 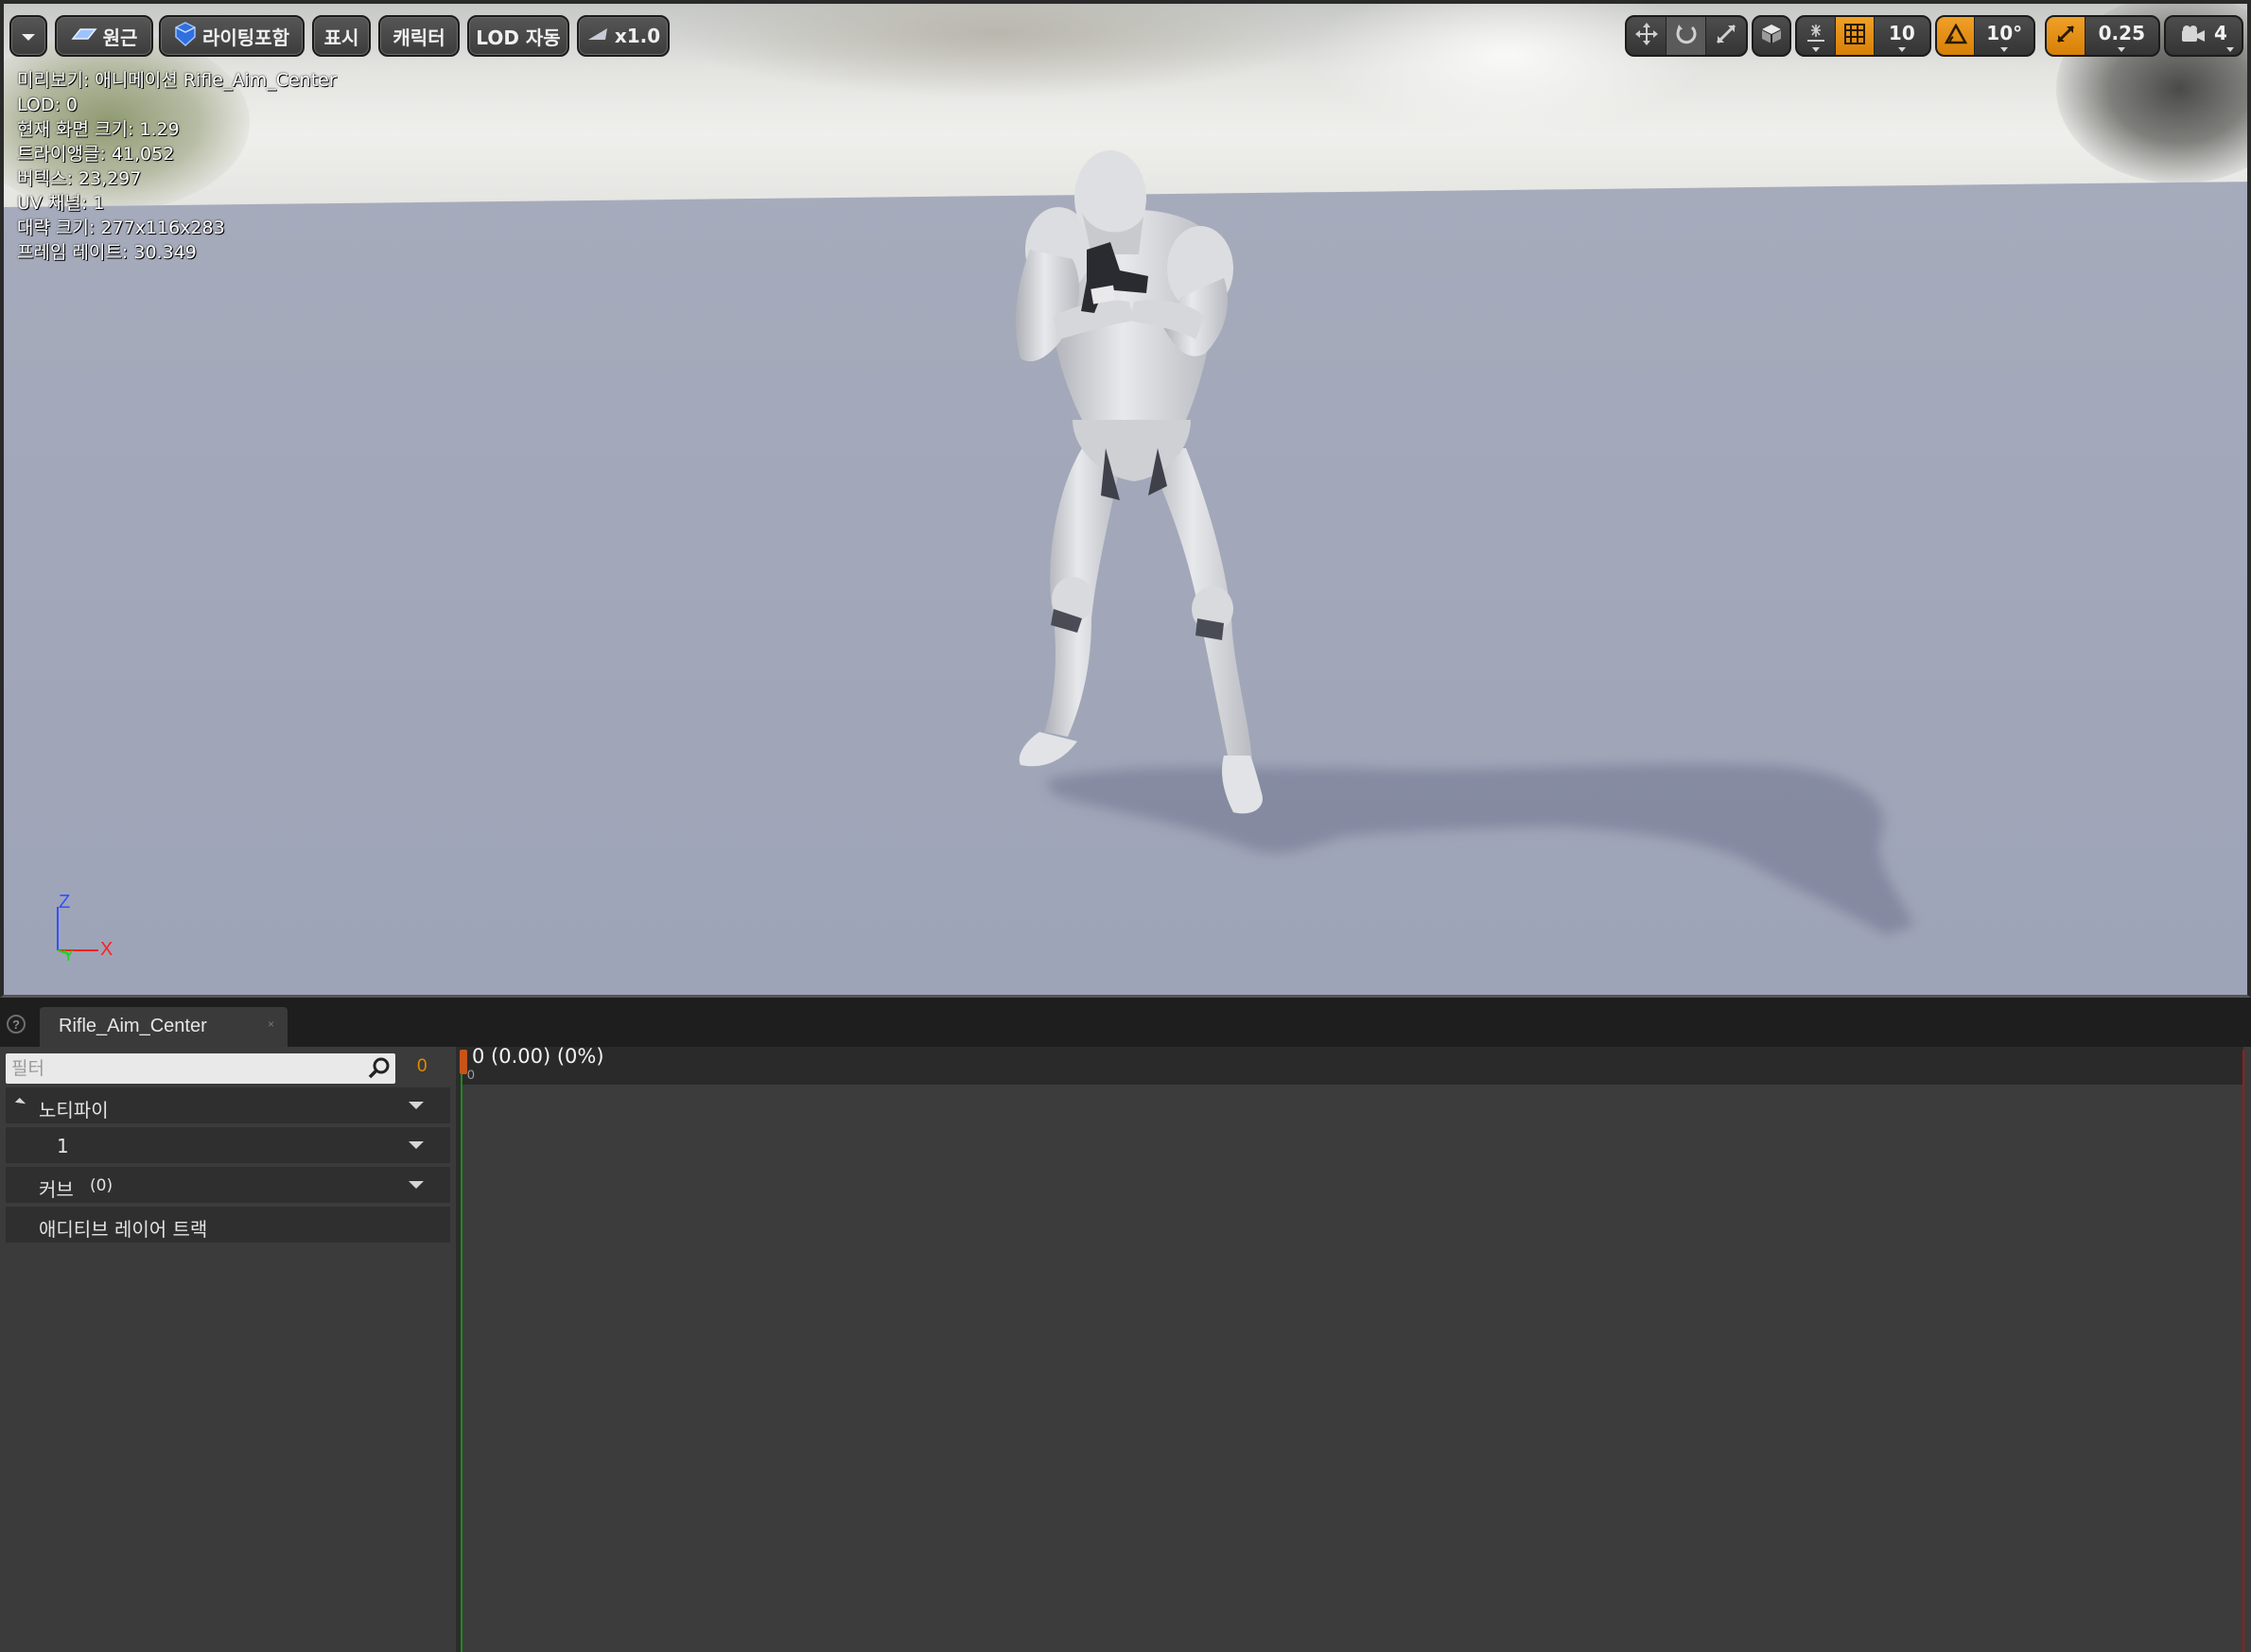 I want to click on camera-speed-value: 4, so click(x=2220, y=33).